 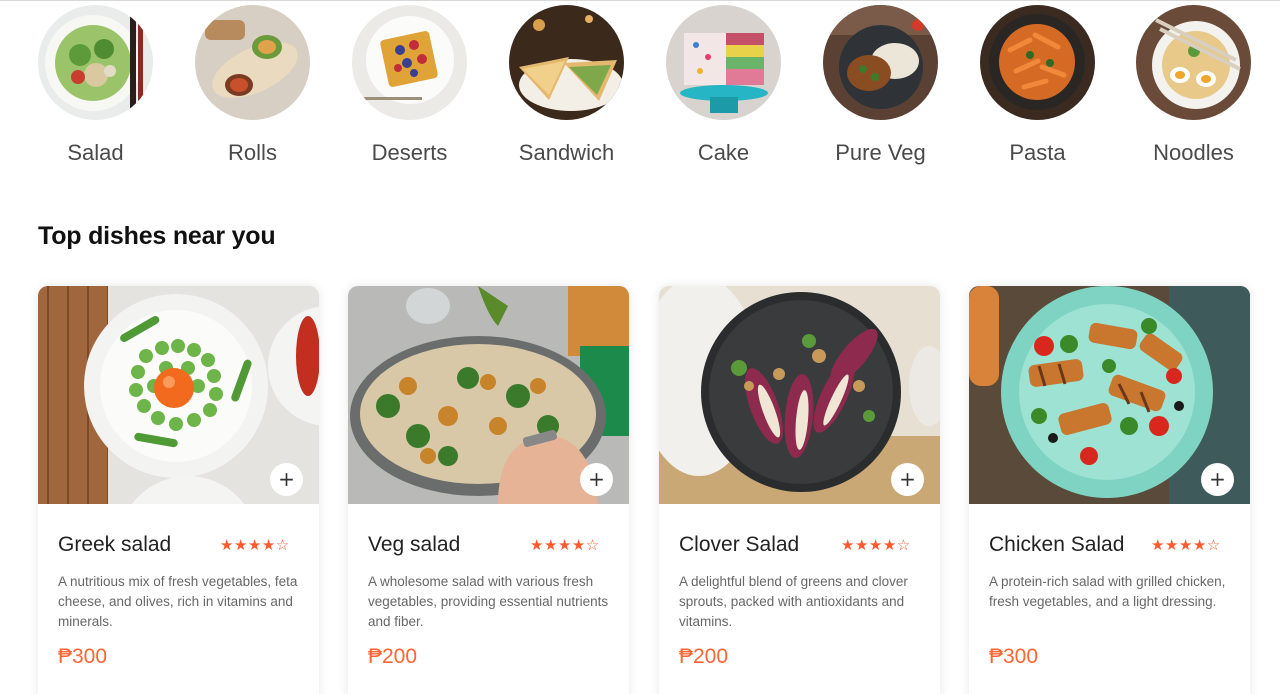 I want to click on category-sandwich: Sandwich, so click(x=566, y=90).